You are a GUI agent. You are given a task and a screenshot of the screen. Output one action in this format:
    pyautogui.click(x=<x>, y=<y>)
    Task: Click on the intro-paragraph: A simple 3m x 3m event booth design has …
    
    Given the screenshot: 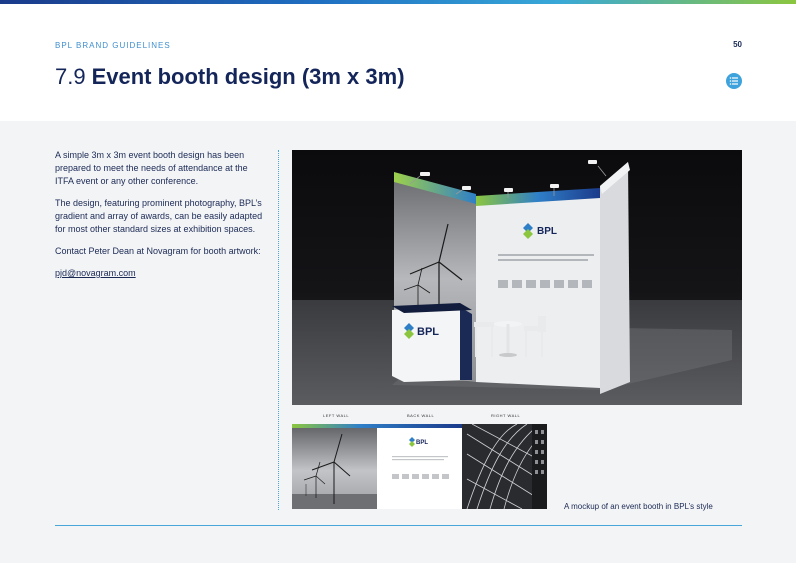 What is the action you would take?
    pyautogui.click(x=151, y=168)
    